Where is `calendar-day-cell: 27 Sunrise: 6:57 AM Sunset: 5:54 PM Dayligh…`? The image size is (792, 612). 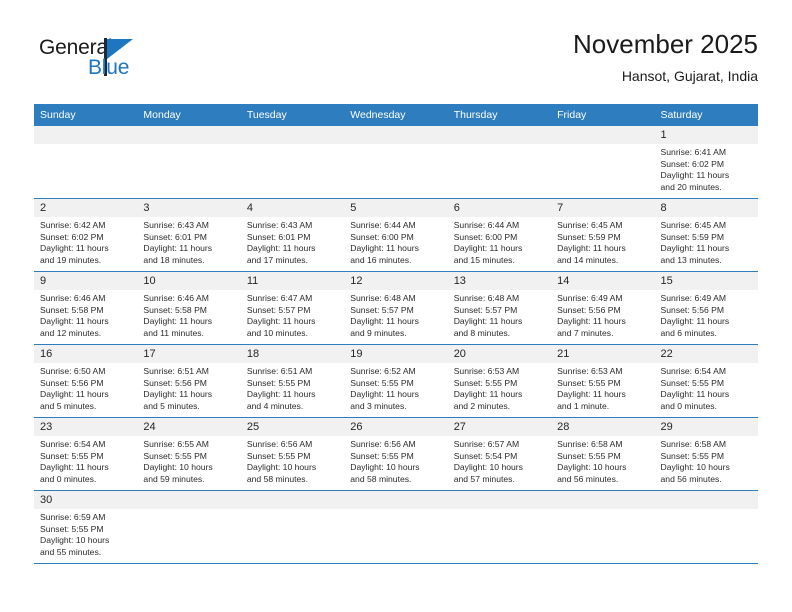
calendar-day-cell: 27 Sunrise: 6:57 AM Sunset: 5:54 PM Dayligh… is located at coordinates (499, 454).